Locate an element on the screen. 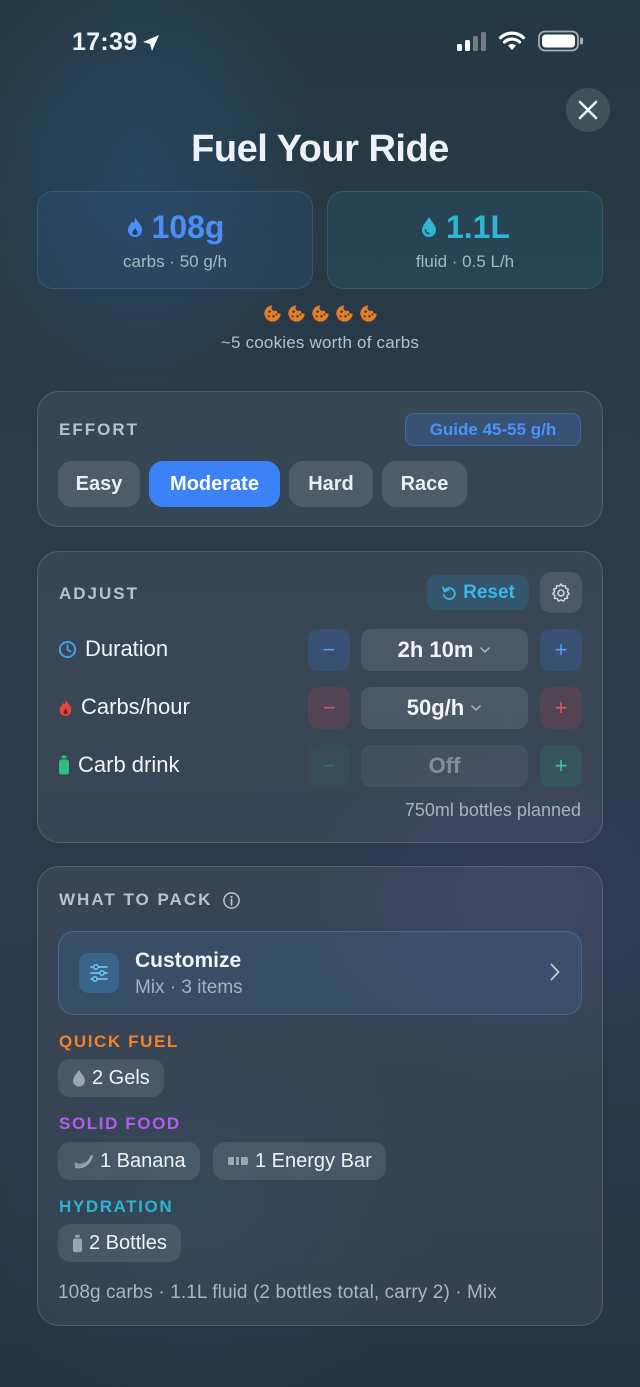  reset-button: Reset is located at coordinates (478, 592).